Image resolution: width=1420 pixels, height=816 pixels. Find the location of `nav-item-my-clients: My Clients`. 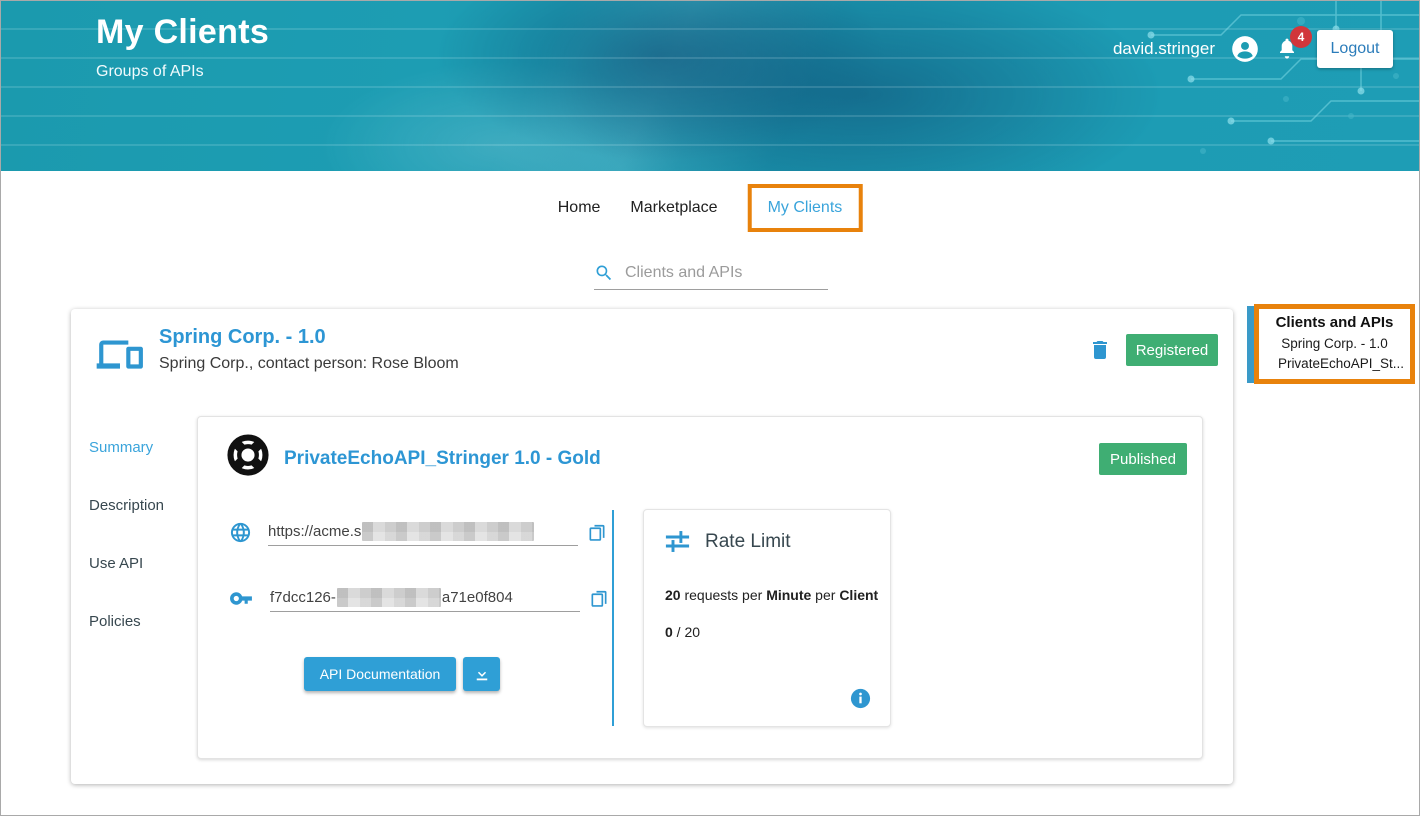

nav-item-my-clients: My Clients is located at coordinates (805, 207).